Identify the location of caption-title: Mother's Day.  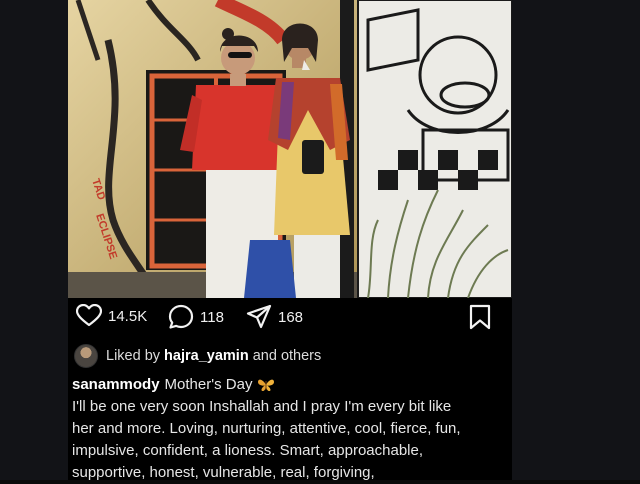
(208, 384).